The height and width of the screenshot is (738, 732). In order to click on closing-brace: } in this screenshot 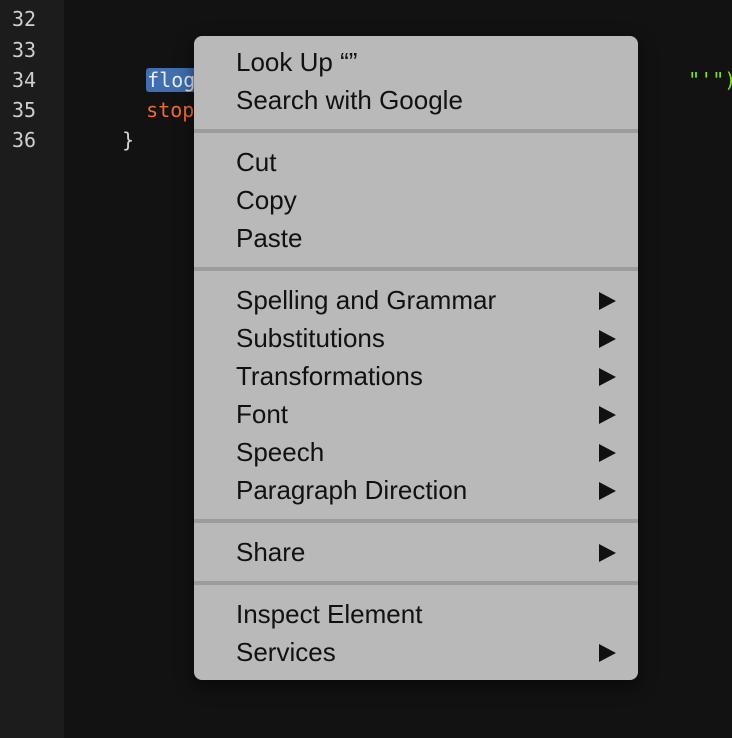, I will do `click(128, 140)`.